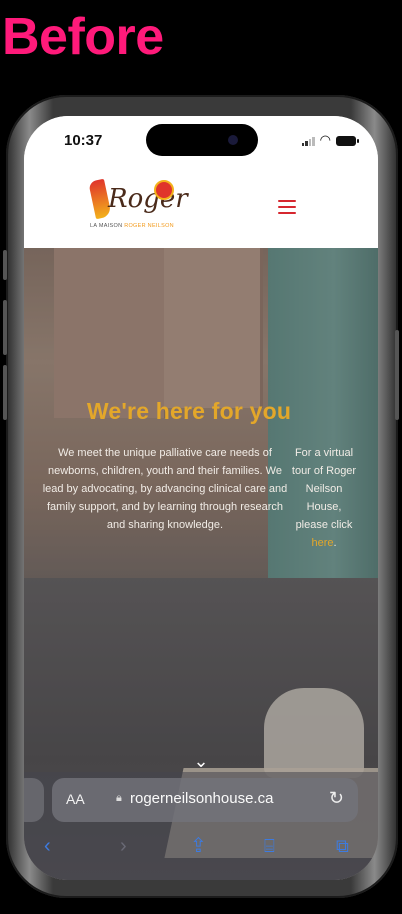  Describe the element at coordinates (397, 375) in the screenshot. I see `side-button-right` at that location.